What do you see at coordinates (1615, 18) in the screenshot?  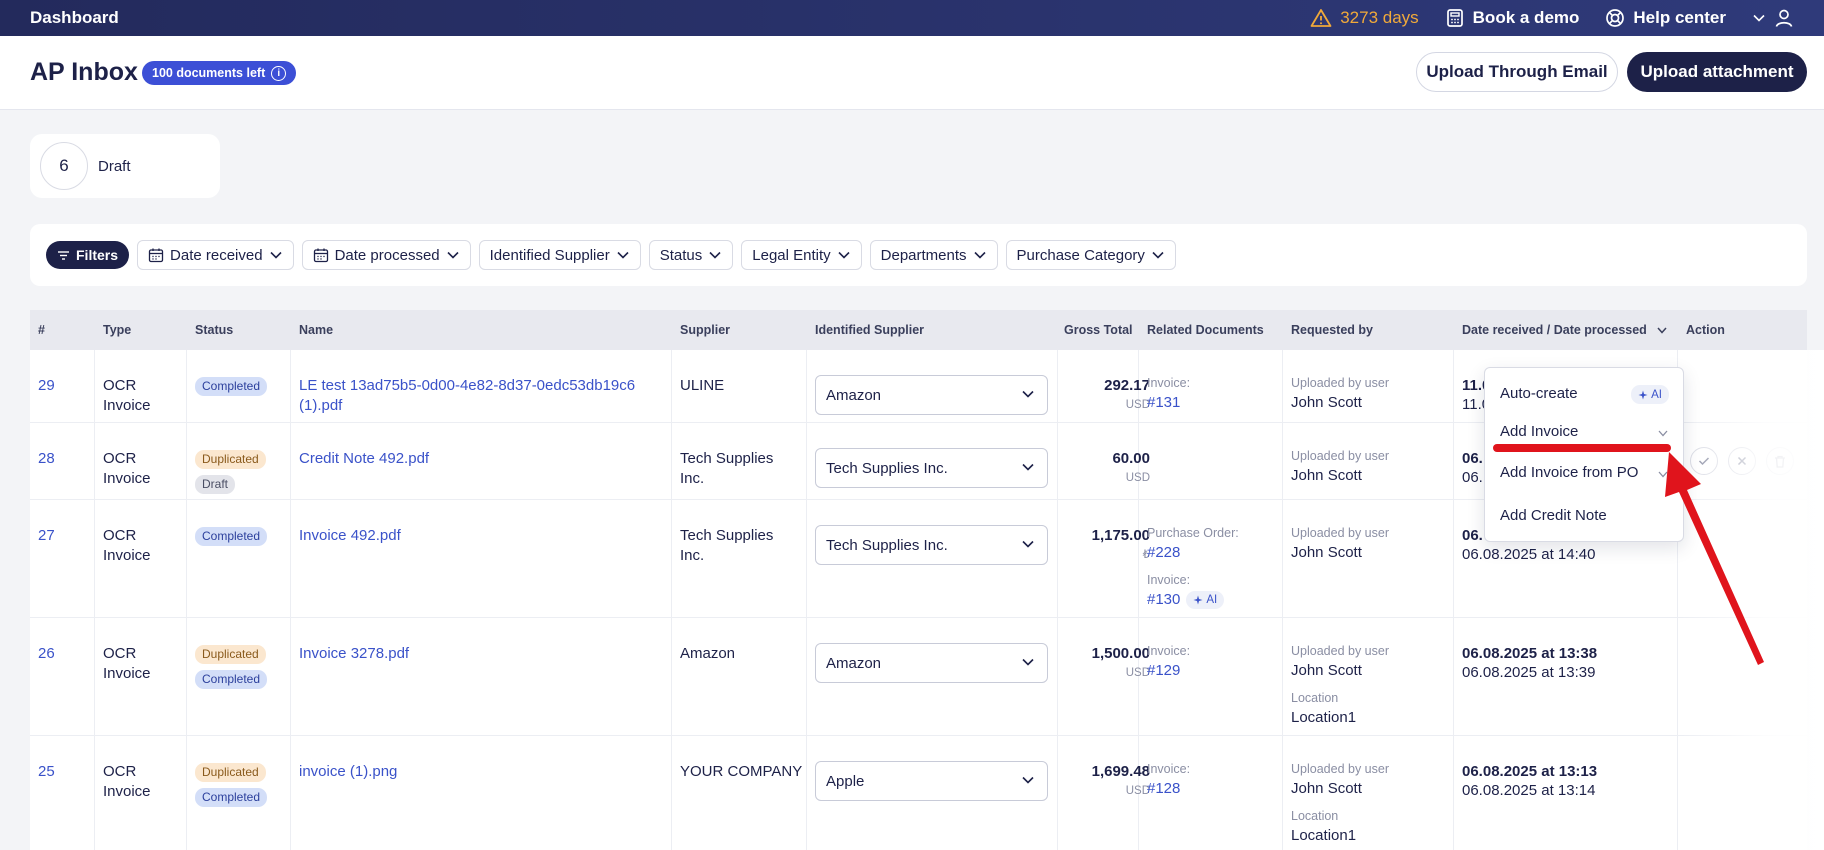 I see `lifebuoy-icon` at bounding box center [1615, 18].